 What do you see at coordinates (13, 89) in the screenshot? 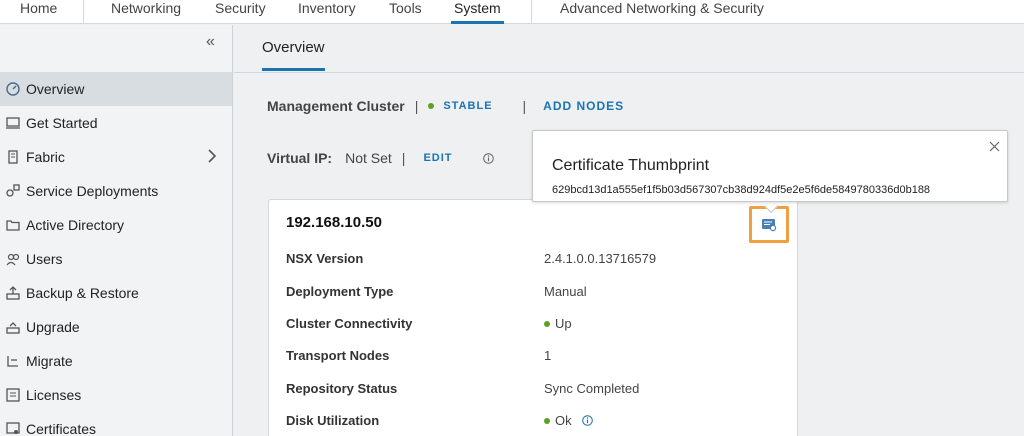
I see `dashboard-icon` at bounding box center [13, 89].